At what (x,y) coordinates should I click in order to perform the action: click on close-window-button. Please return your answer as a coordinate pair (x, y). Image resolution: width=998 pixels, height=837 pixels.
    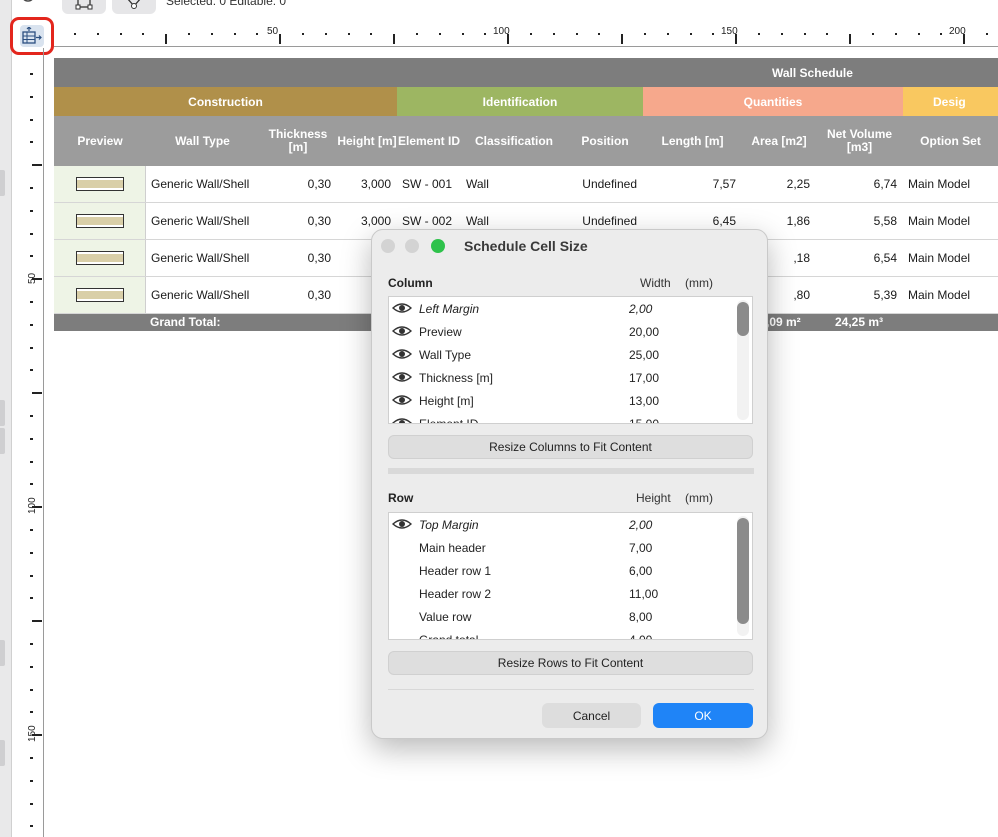
    Looking at the image, I should click on (388, 246).